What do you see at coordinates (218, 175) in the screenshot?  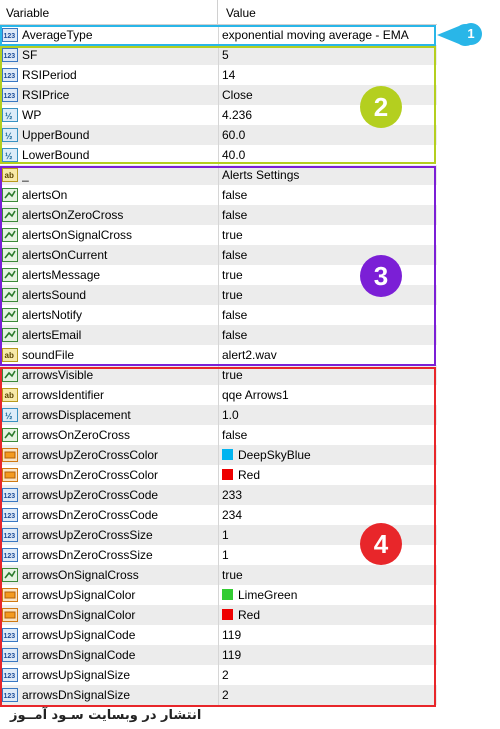 I see `param-row: ab _ Alerts Settings` at bounding box center [218, 175].